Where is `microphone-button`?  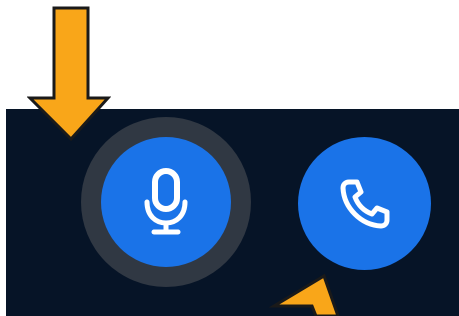 microphone-button is located at coordinates (166, 202).